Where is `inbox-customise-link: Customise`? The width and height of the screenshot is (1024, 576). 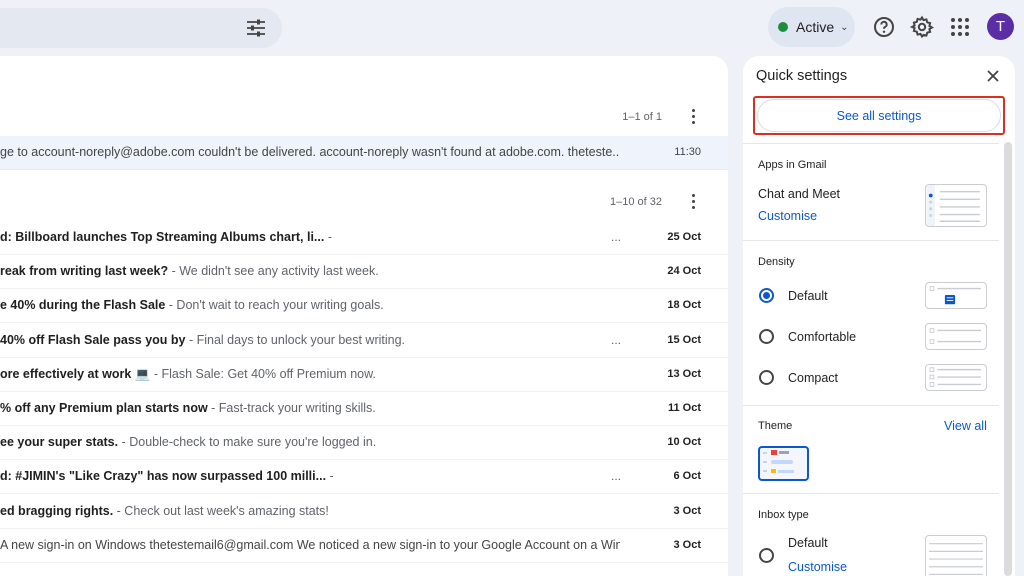
inbox-customise-link: Customise is located at coordinates (817, 567).